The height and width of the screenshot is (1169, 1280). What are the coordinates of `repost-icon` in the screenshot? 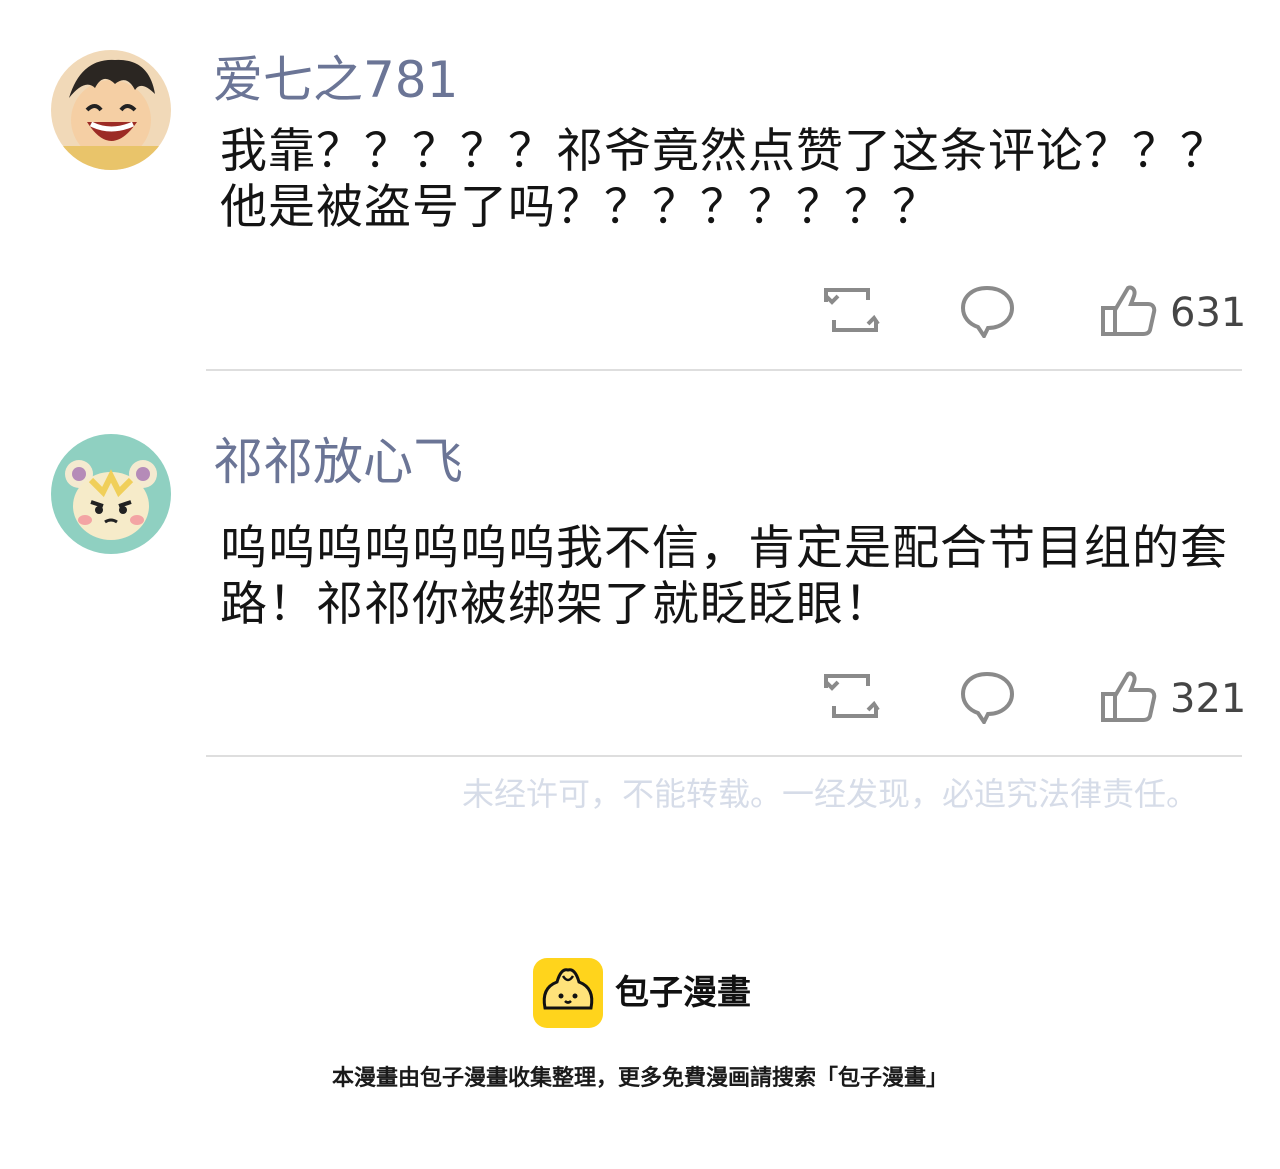 It's located at (851, 697).